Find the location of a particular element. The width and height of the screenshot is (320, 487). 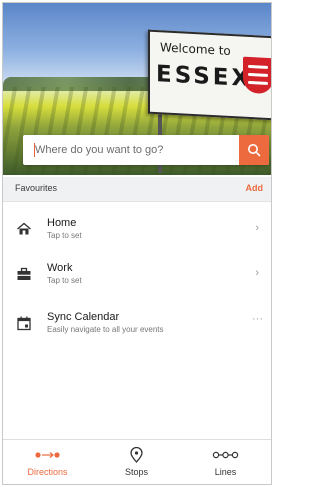

favourite-title: Work is located at coordinates (60, 268).